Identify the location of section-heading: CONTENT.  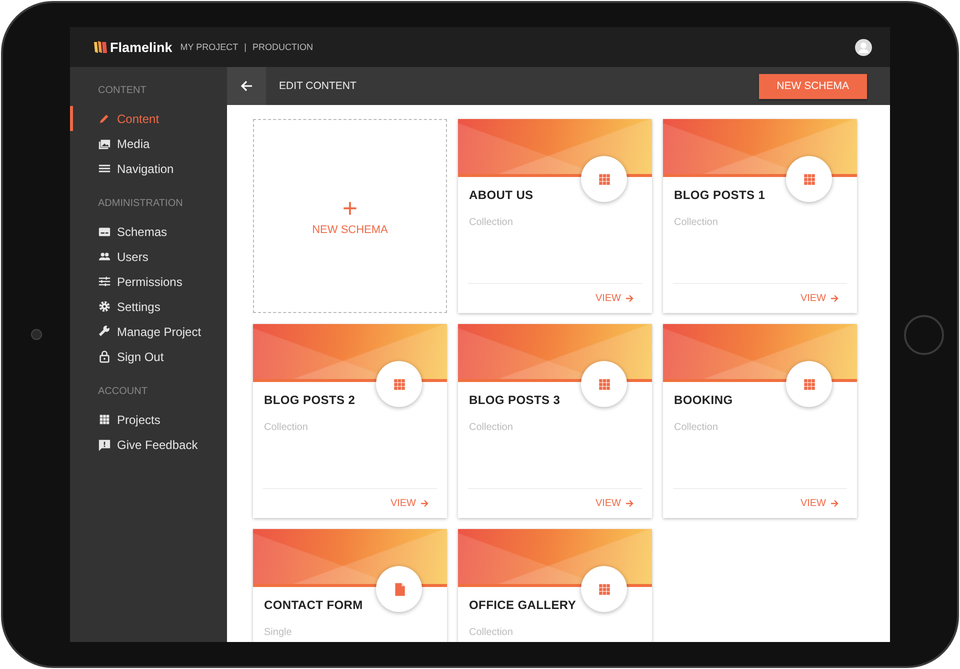
(122, 91).